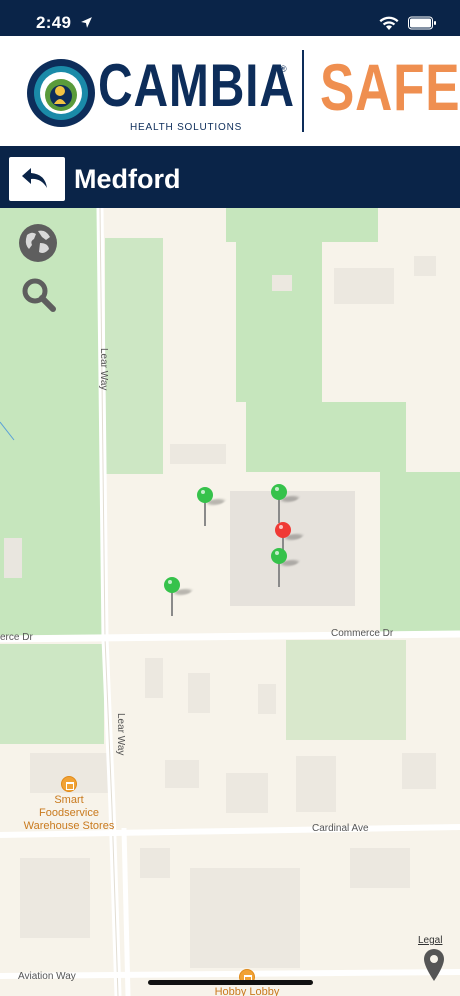 The image size is (460, 996). Describe the element at coordinates (247, 991) in the screenshot. I see `poi-hobby-lobby: Hobby Lobby` at that location.